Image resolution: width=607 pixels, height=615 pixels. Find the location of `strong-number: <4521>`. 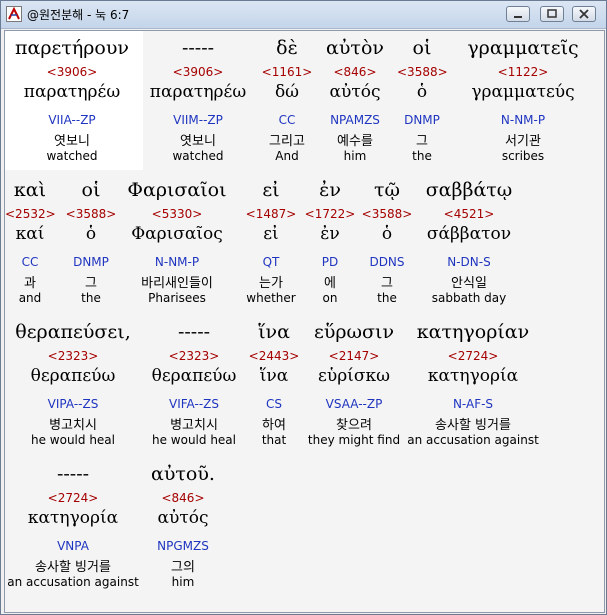

strong-number: <4521> is located at coordinates (469, 214).